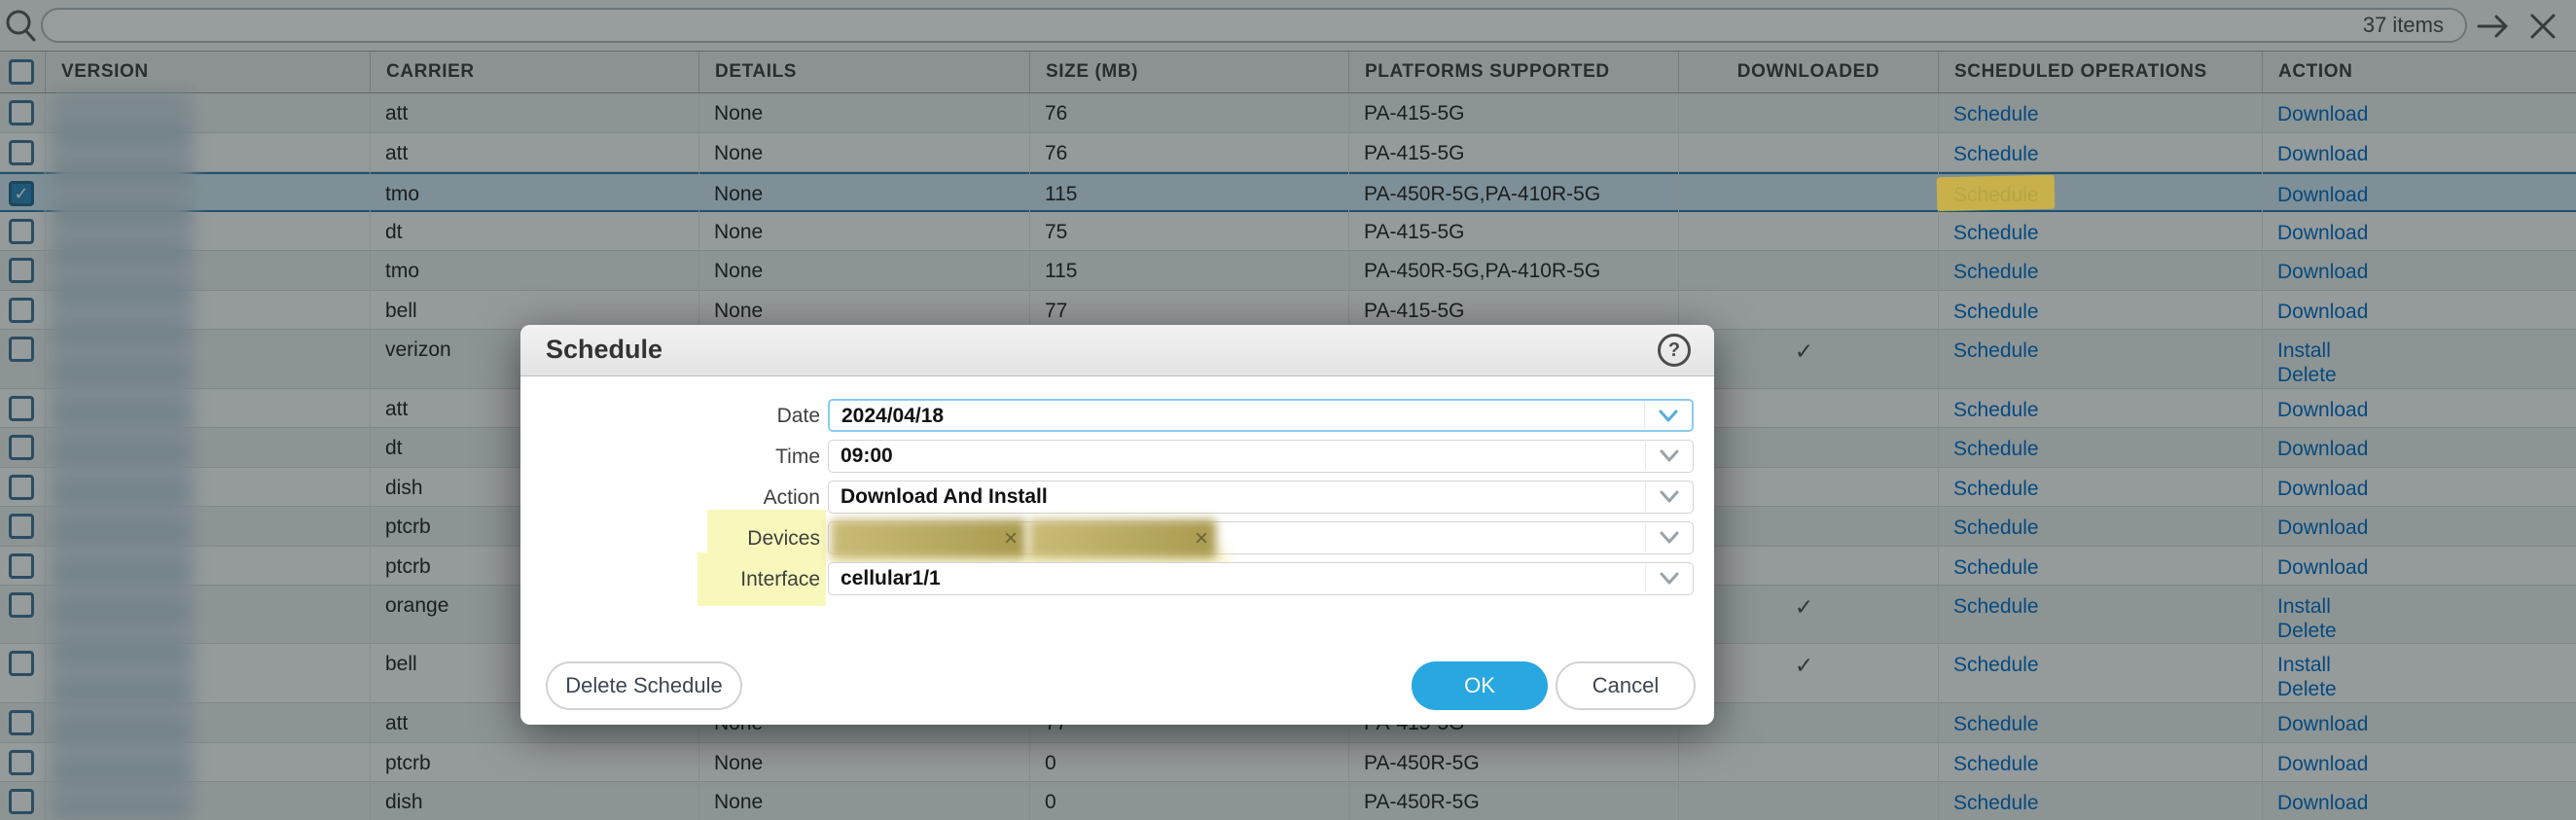 The image size is (2576, 820). What do you see at coordinates (1261, 415) in the screenshot?
I see `date-select: 2024/04/18` at bounding box center [1261, 415].